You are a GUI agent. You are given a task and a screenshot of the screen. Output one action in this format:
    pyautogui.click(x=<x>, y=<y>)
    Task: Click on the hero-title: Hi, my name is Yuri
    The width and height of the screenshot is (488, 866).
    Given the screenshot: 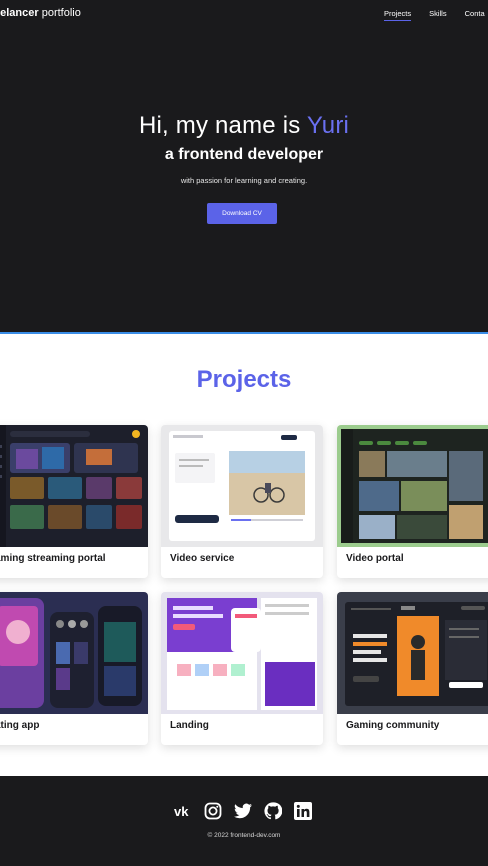 What is the action you would take?
    pyautogui.click(x=244, y=125)
    